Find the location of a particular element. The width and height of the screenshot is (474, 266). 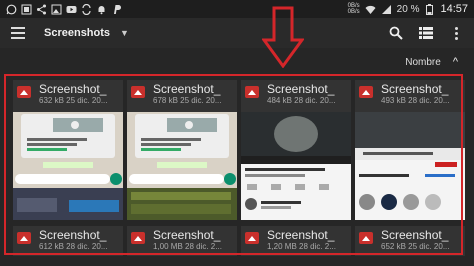

screenshot-icon is located at coordinates (26, 9).